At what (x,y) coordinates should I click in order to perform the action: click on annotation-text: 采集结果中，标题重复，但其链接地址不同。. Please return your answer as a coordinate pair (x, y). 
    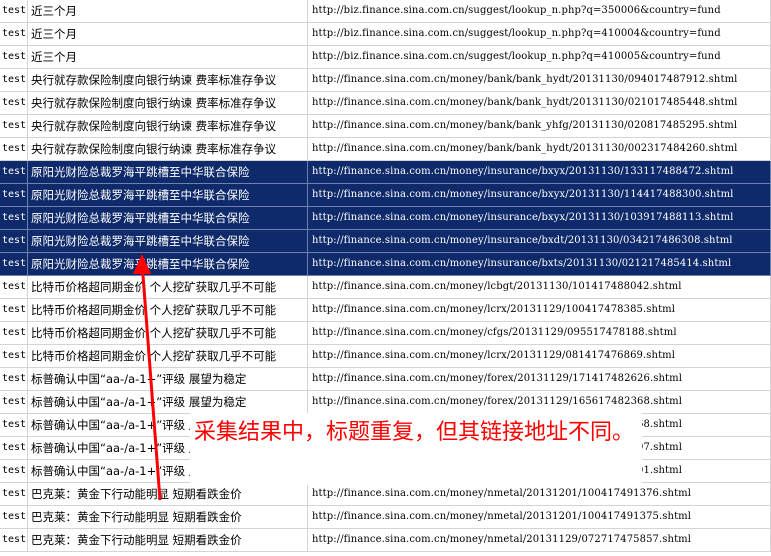
    Looking at the image, I should click on (414, 432).